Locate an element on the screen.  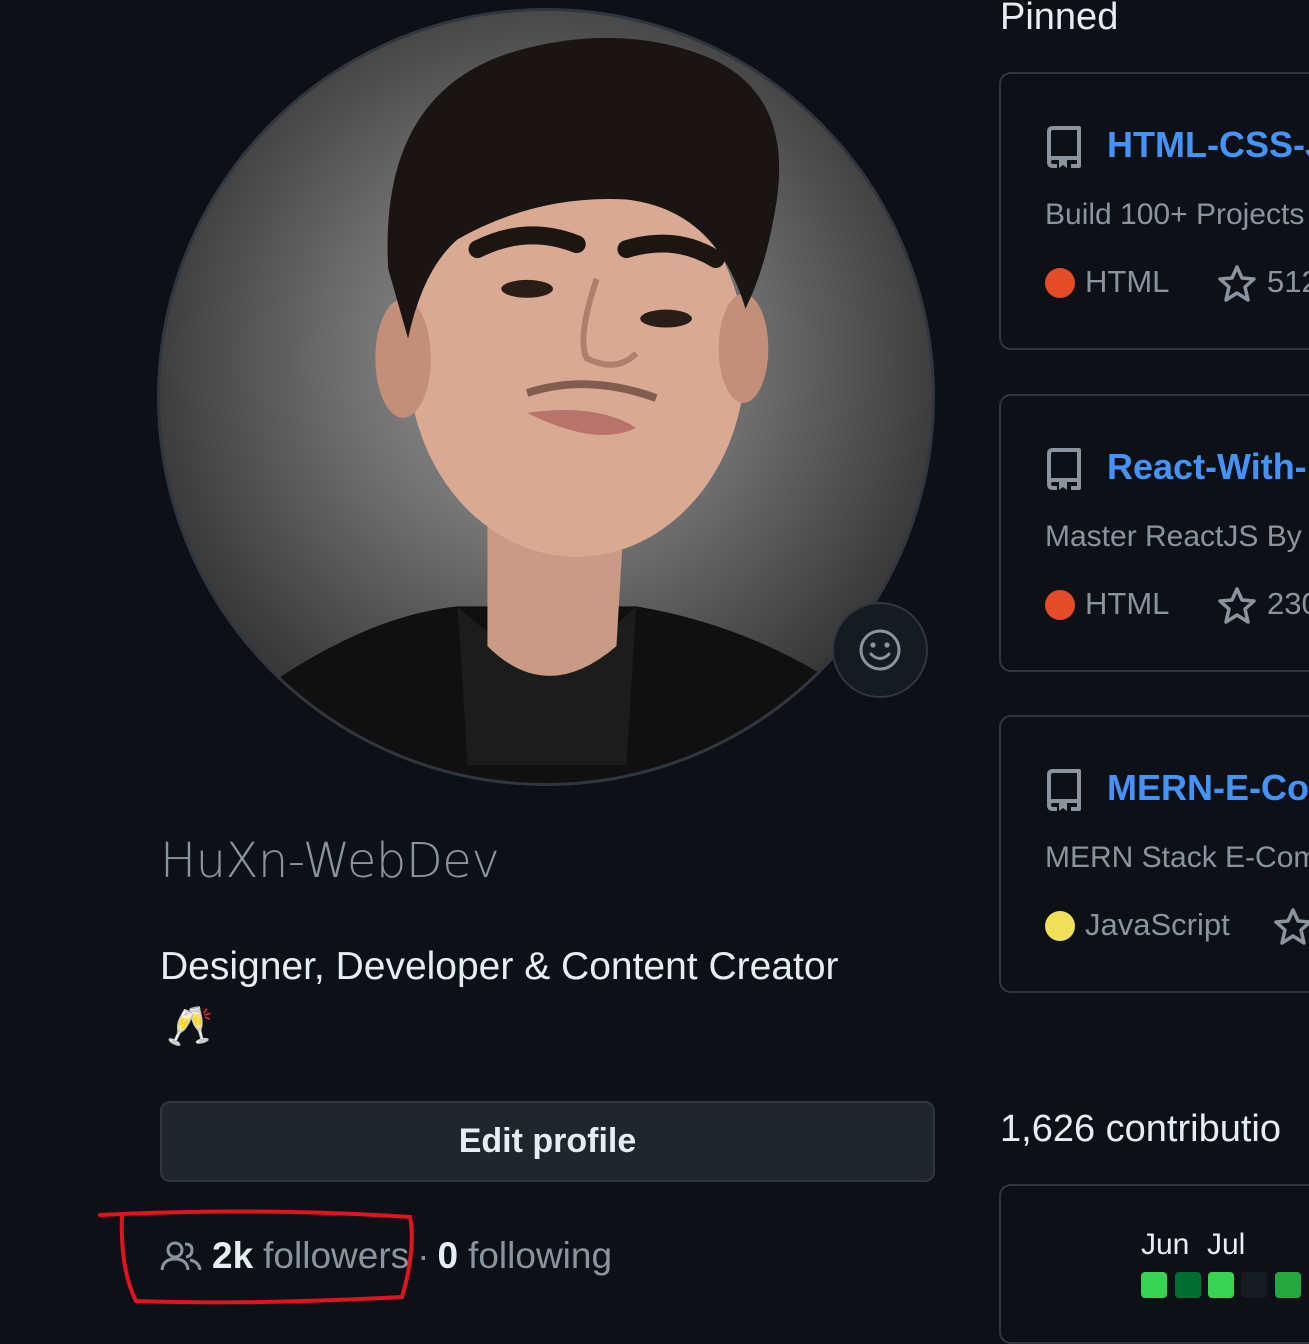
repo-description: Master ReactJS By E is located at coordinates (1177, 536).